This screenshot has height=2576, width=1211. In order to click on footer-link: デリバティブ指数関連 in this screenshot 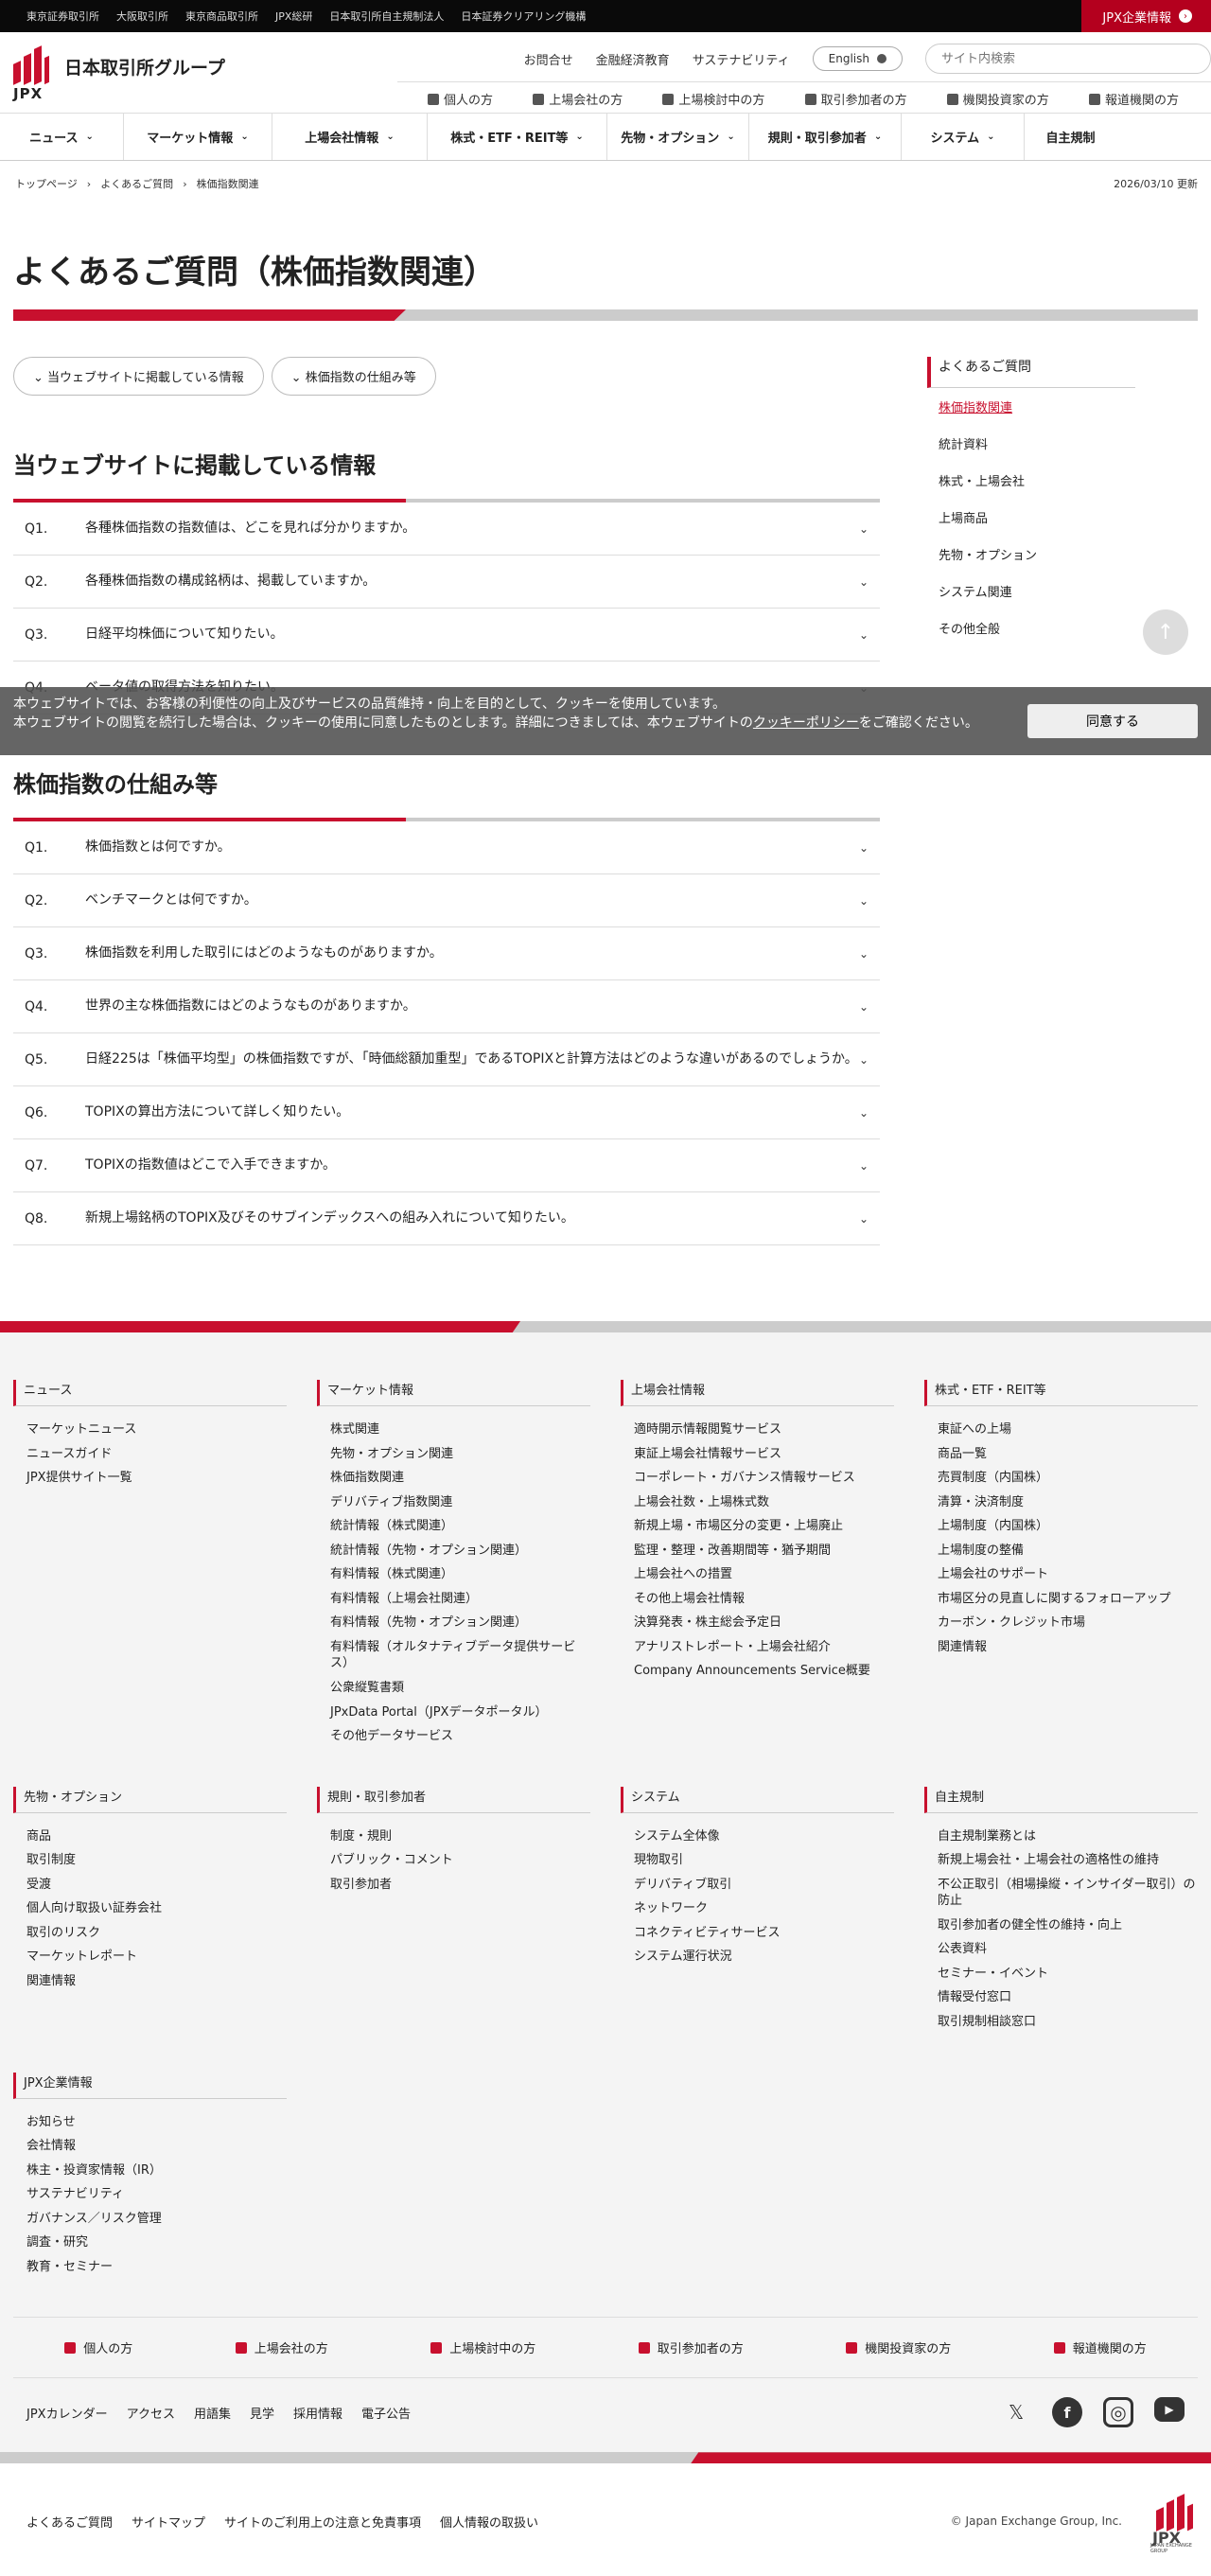, I will do `click(453, 1503)`.